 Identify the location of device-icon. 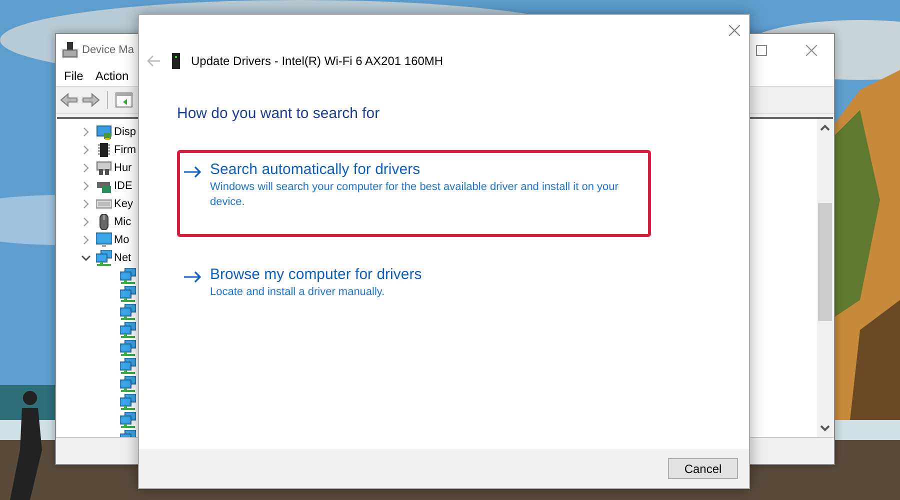
(176, 61).